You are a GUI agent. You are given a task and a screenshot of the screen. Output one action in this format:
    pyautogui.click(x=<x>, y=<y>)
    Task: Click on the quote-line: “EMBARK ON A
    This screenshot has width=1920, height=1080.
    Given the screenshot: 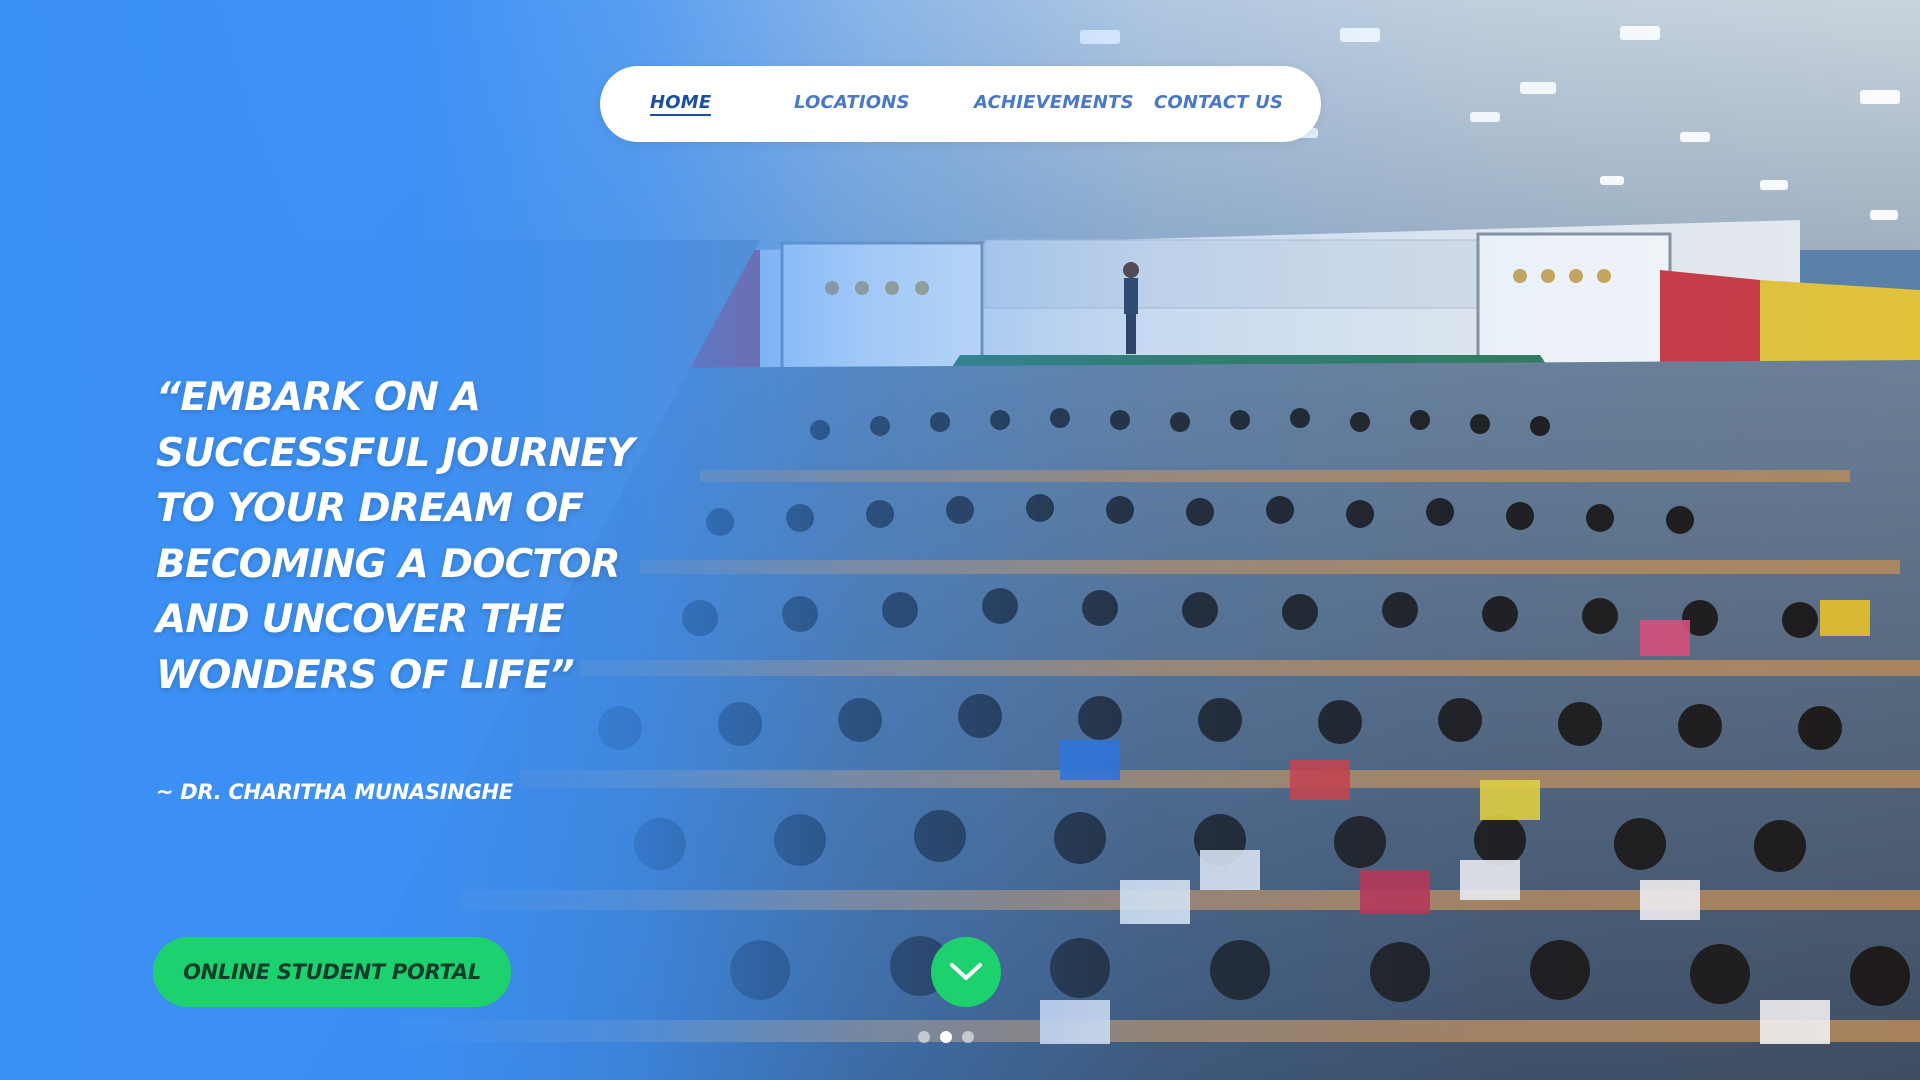 What is the action you would take?
    pyautogui.click(x=318, y=397)
    